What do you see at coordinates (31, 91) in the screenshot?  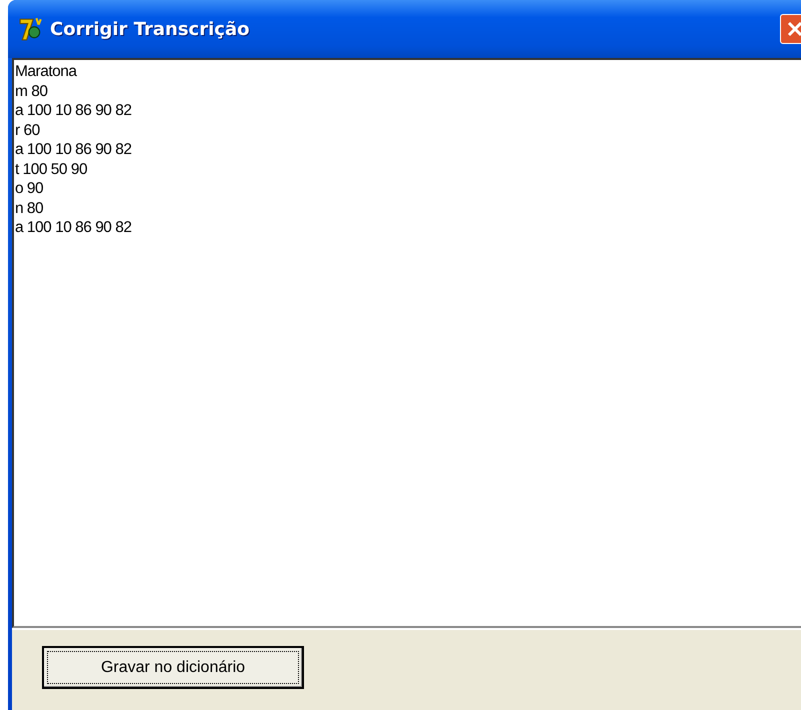 I see `text-line: m 80` at bounding box center [31, 91].